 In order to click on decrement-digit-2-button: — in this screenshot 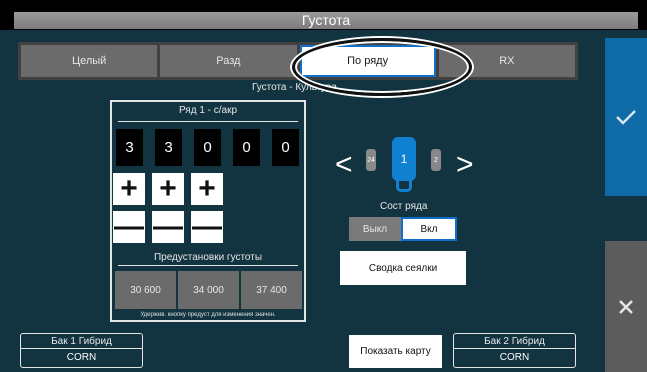, I will do `click(168, 227)`.